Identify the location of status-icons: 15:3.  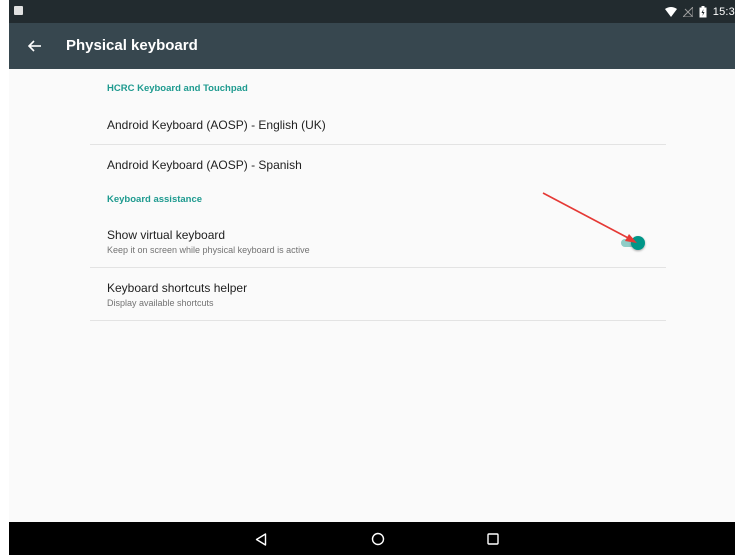
(699, 11).